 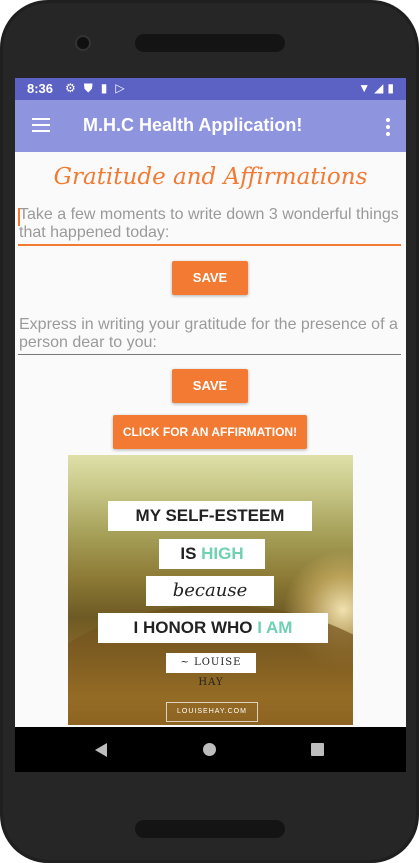 I want to click on recents-icon, so click(x=317, y=749).